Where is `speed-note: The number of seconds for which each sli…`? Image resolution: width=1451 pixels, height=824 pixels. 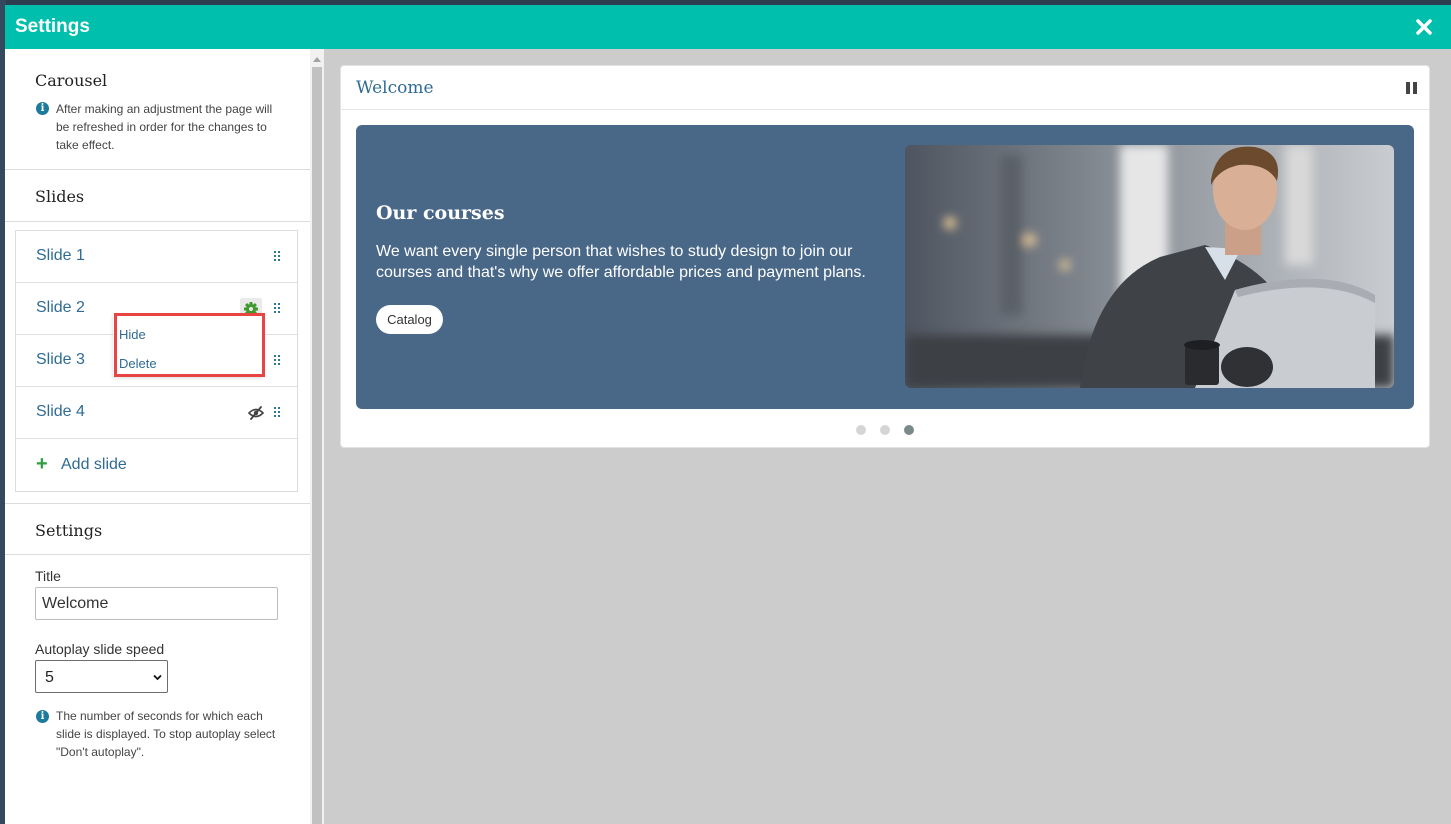 speed-note: The number of seconds for which each sli… is located at coordinates (166, 734).